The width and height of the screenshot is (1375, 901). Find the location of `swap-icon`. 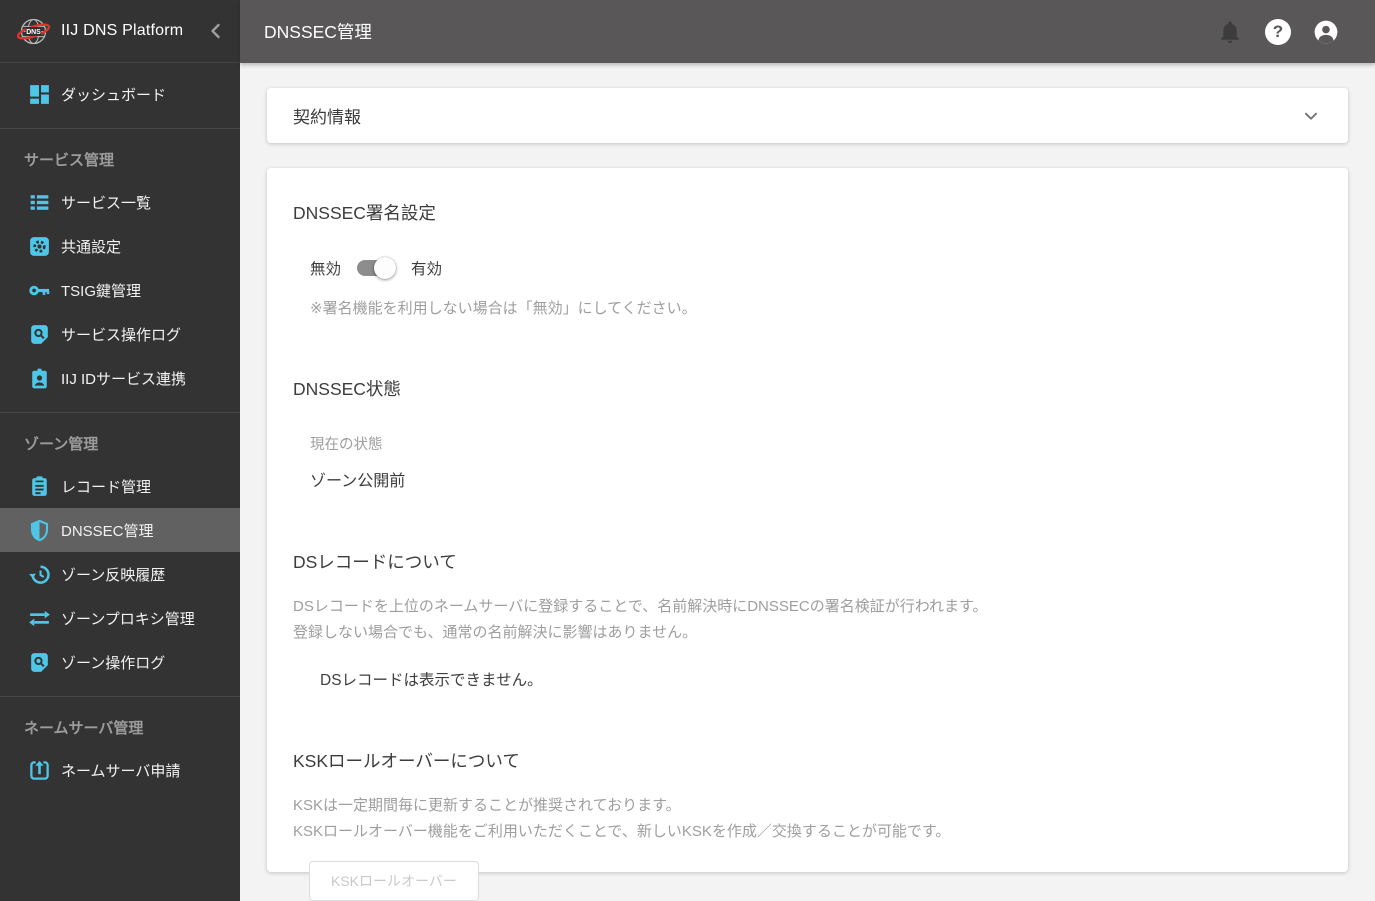

swap-icon is located at coordinates (39, 618).